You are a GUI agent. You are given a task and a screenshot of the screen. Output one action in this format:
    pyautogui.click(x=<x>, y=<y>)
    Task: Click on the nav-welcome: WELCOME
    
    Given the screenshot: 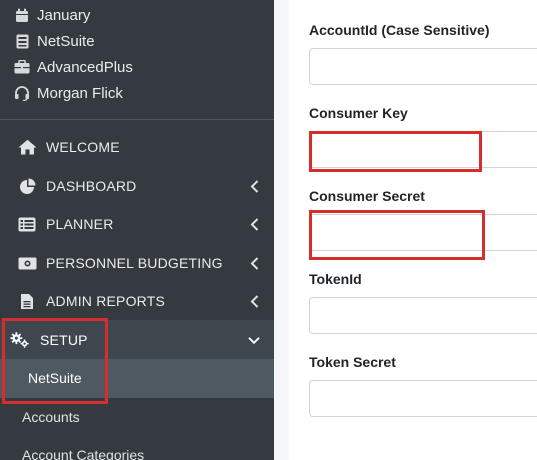 What is the action you would take?
    pyautogui.click(x=137, y=147)
    